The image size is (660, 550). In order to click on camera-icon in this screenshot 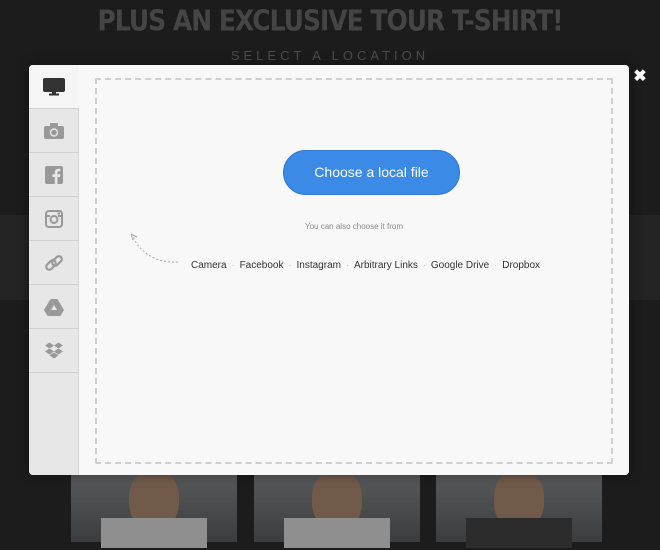, I will do `click(53, 130)`.